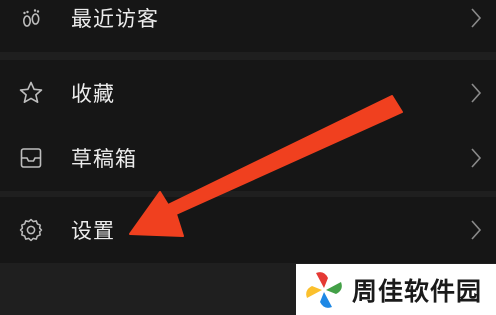  What do you see at coordinates (31, 93) in the screenshot?
I see `star-icon` at bounding box center [31, 93].